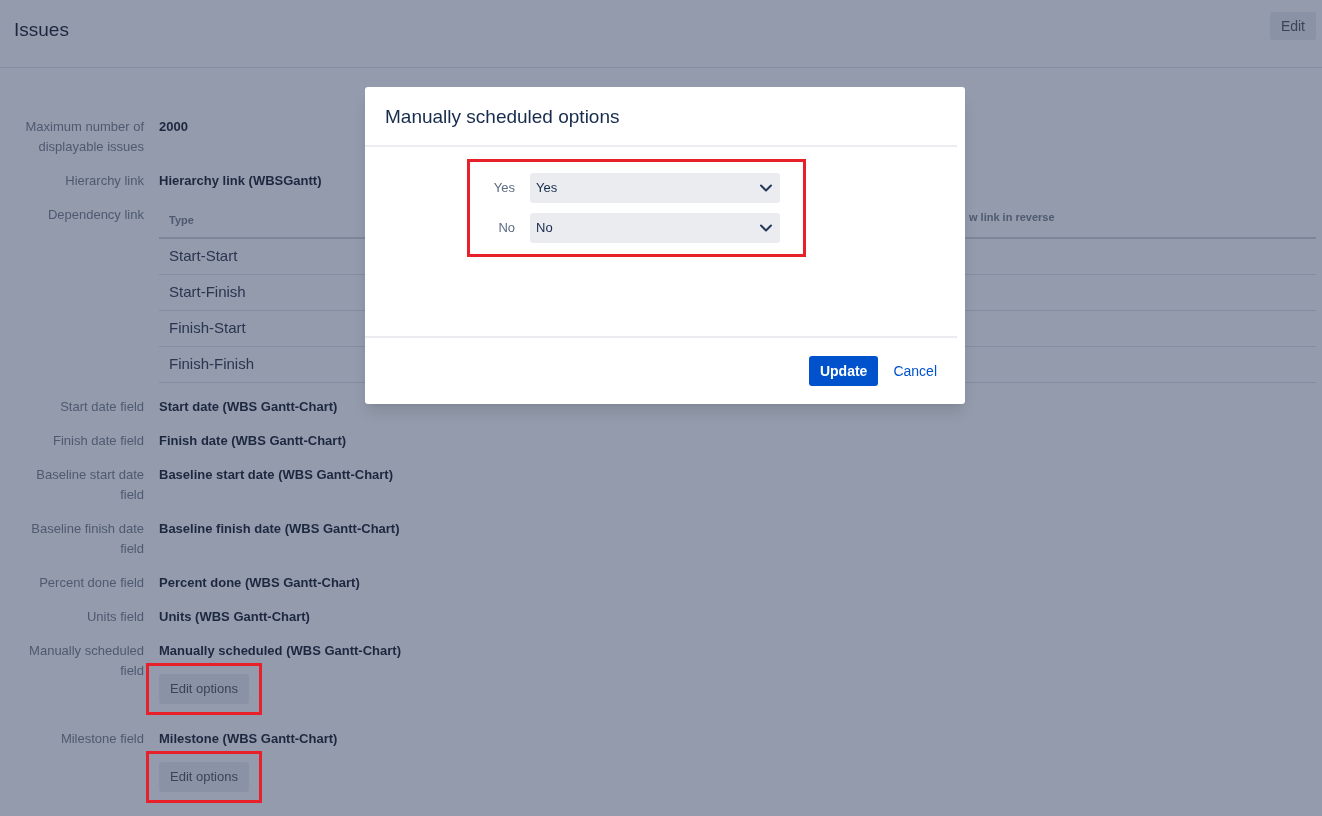 The height and width of the screenshot is (816, 1322). I want to click on field-label: Baseline finish date field, so click(87, 538).